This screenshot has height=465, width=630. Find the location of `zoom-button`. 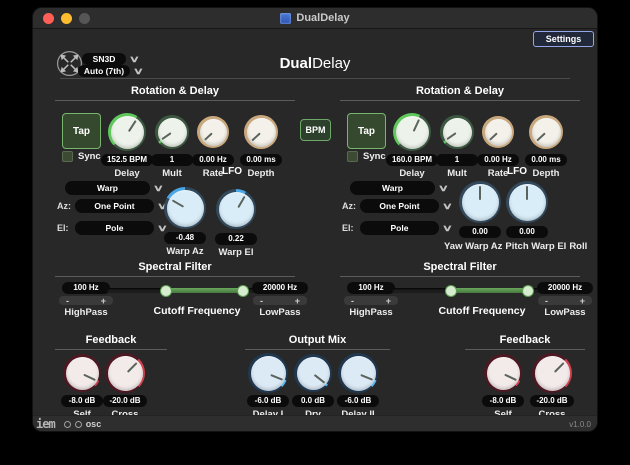

zoom-button is located at coordinates (84, 18).